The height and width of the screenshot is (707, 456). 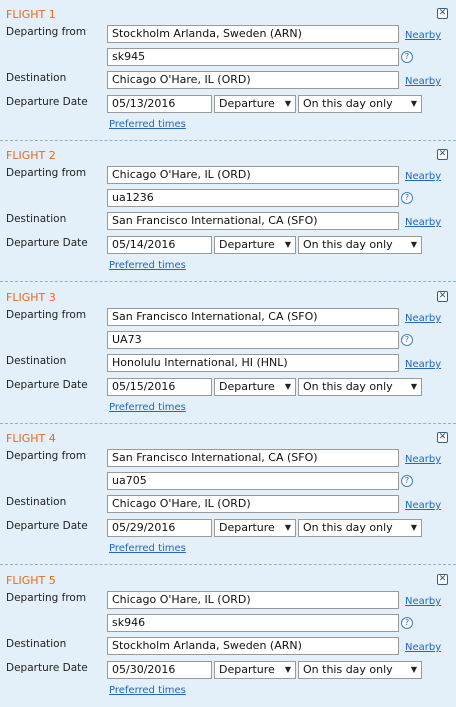 I want to click on departure-date-input: 05/30/2016, so click(x=159, y=670).